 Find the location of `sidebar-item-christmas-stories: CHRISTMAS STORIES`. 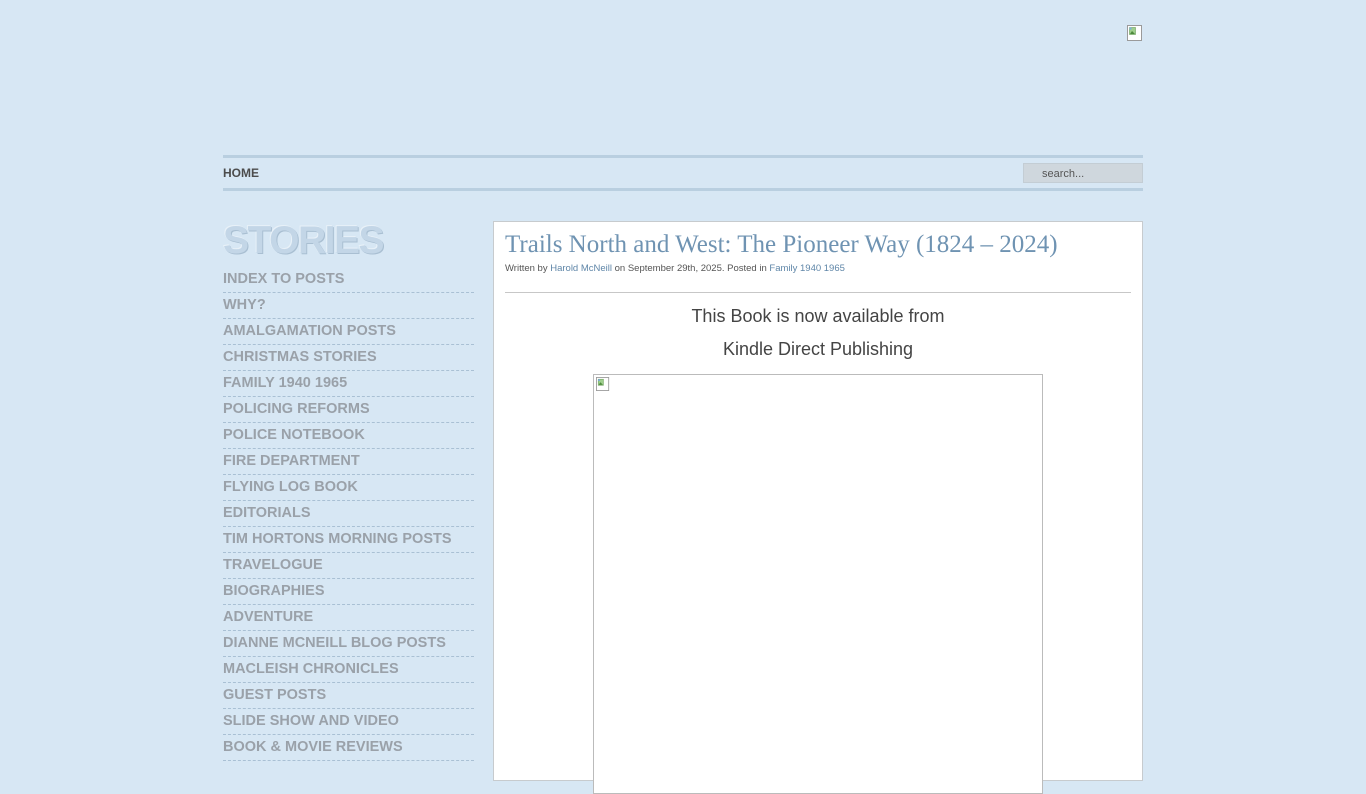

sidebar-item-christmas-stories: CHRISTMAS STORIES is located at coordinates (348, 358).